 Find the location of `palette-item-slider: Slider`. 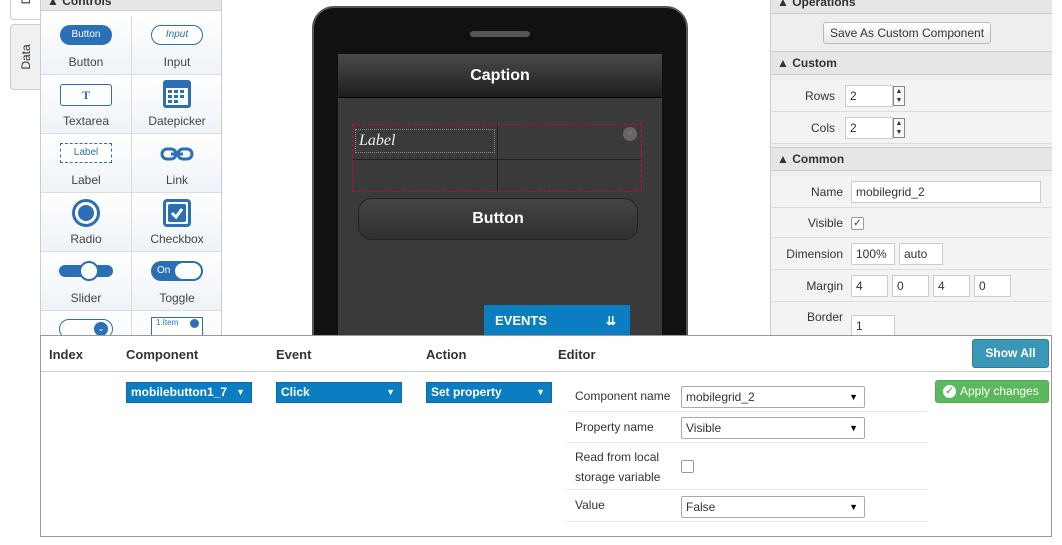

palette-item-slider: Slider is located at coordinates (86, 281).